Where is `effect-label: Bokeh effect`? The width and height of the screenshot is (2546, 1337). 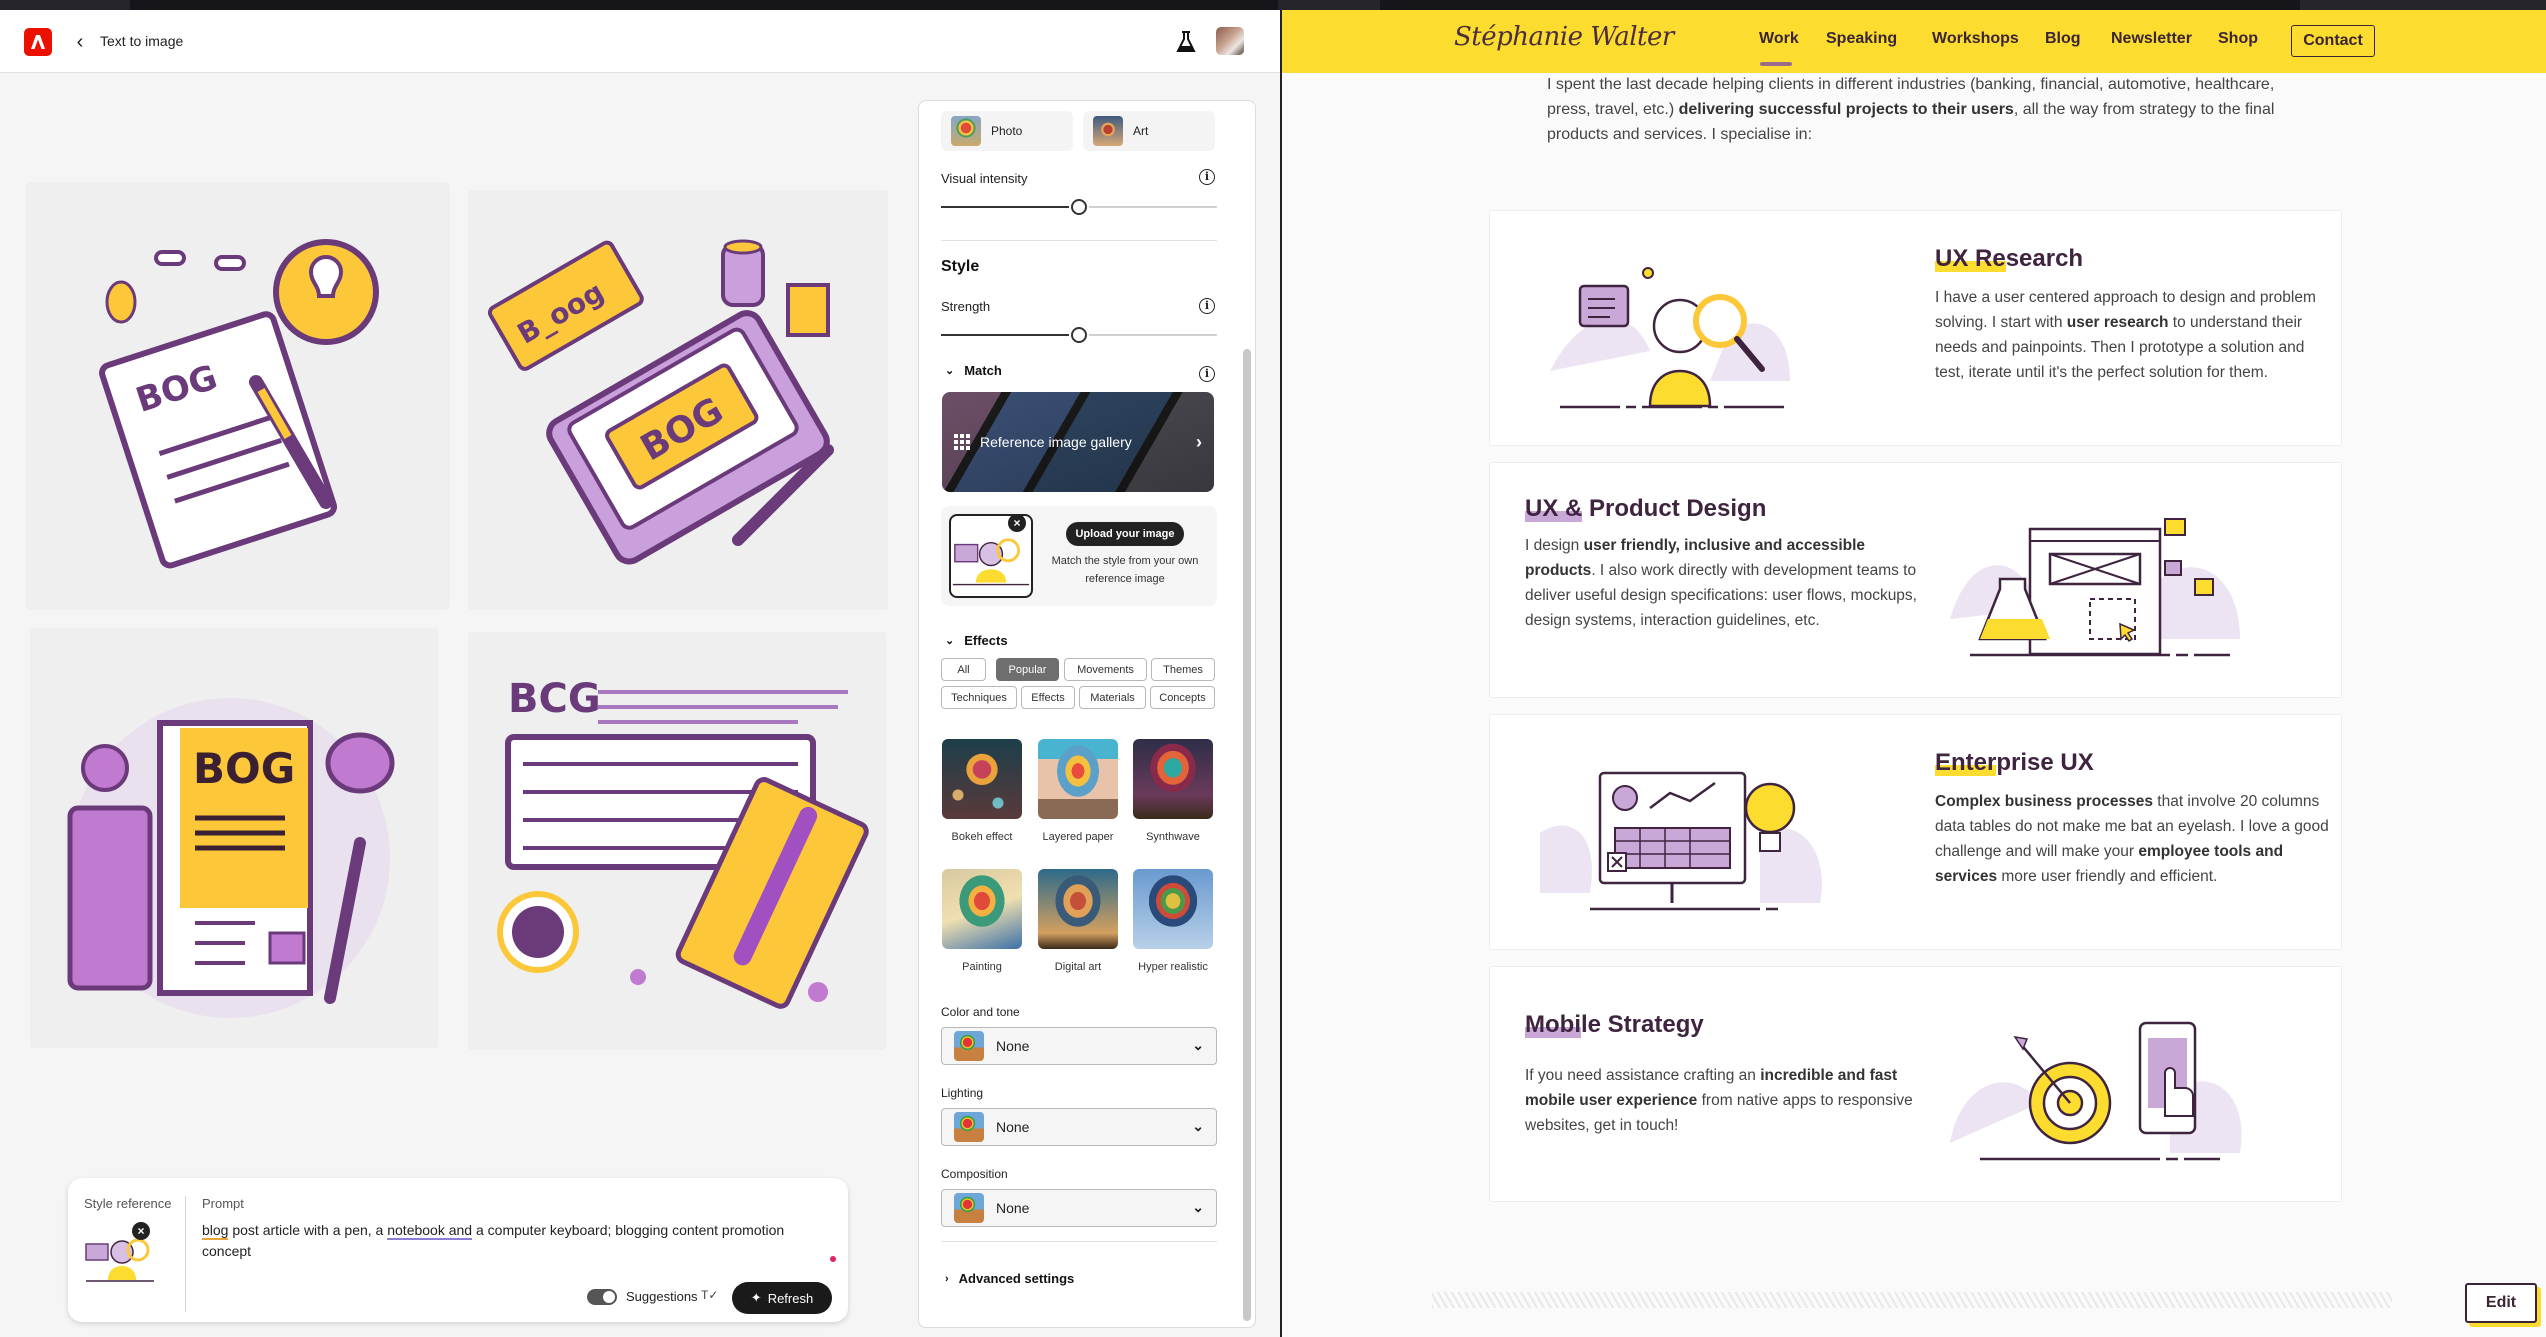 effect-label: Bokeh effect is located at coordinates (982, 837).